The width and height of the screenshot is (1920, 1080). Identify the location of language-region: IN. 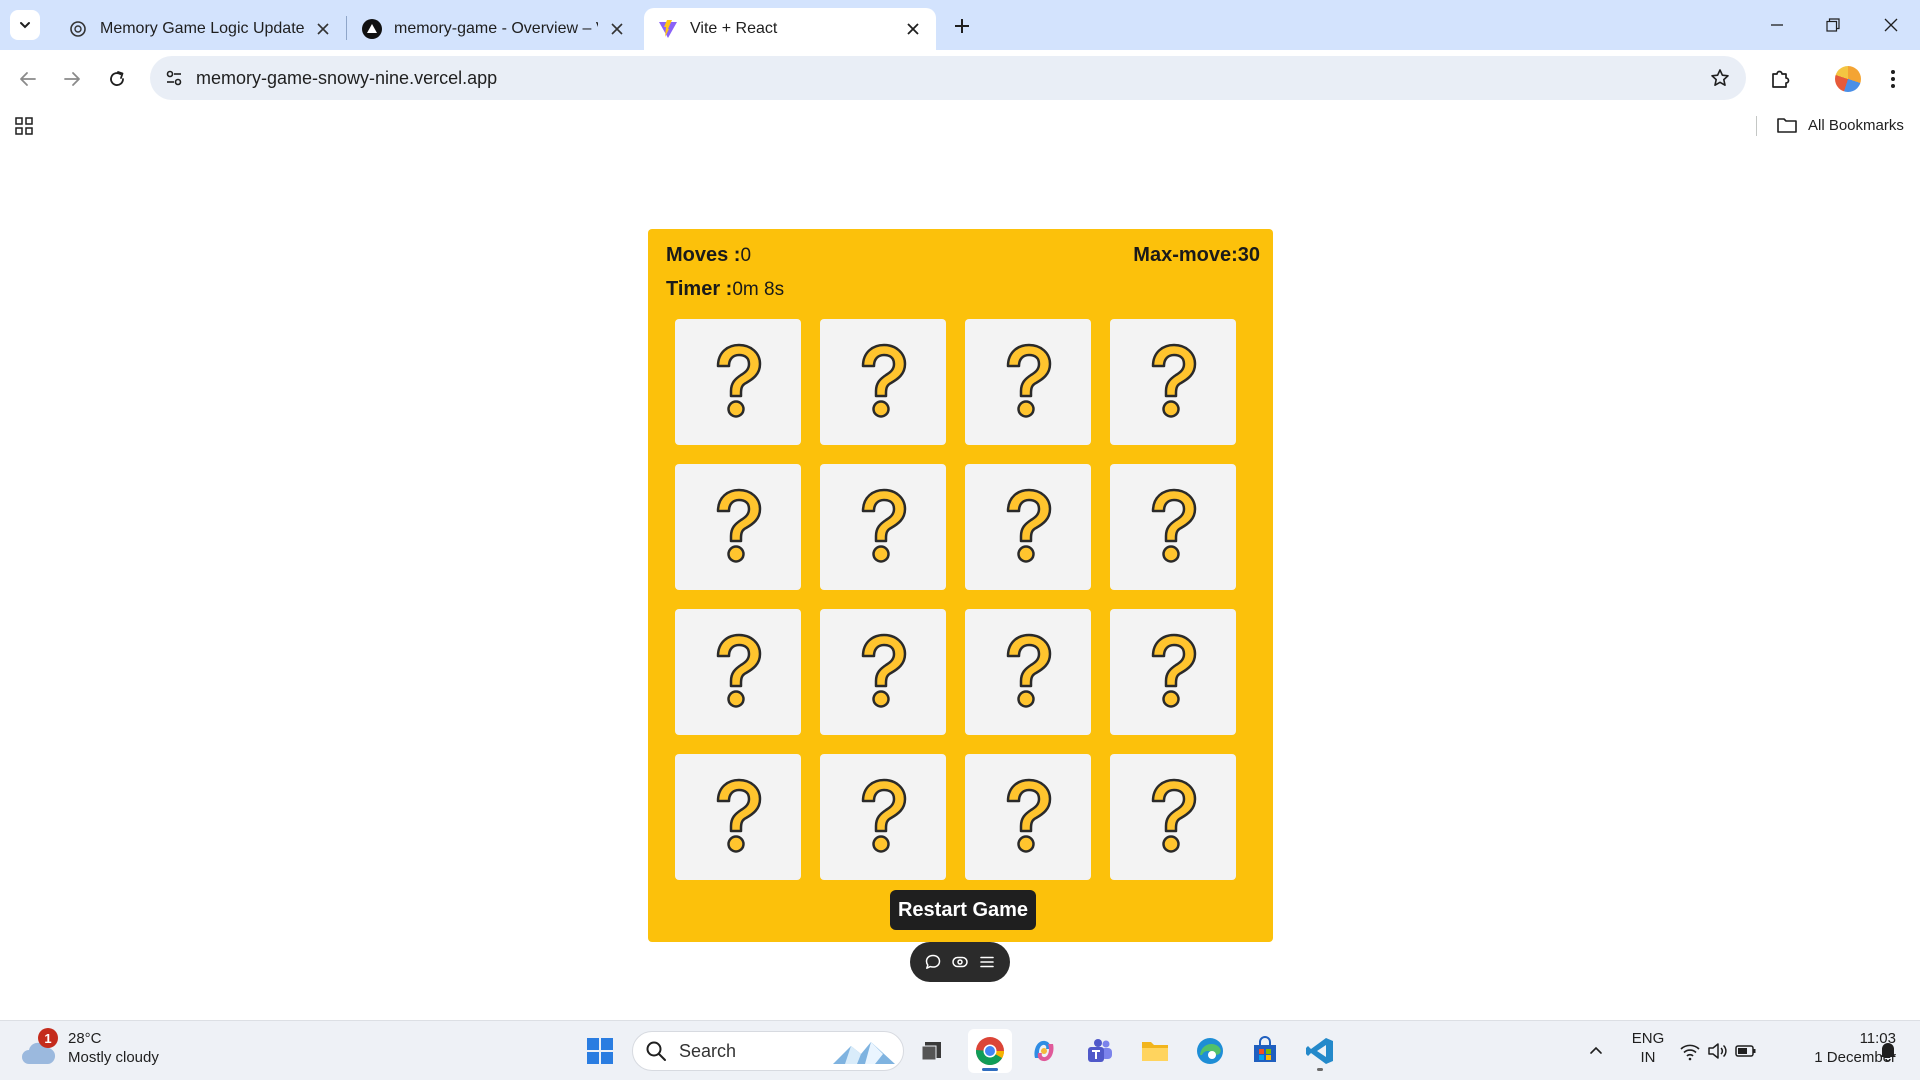
(1648, 1057).